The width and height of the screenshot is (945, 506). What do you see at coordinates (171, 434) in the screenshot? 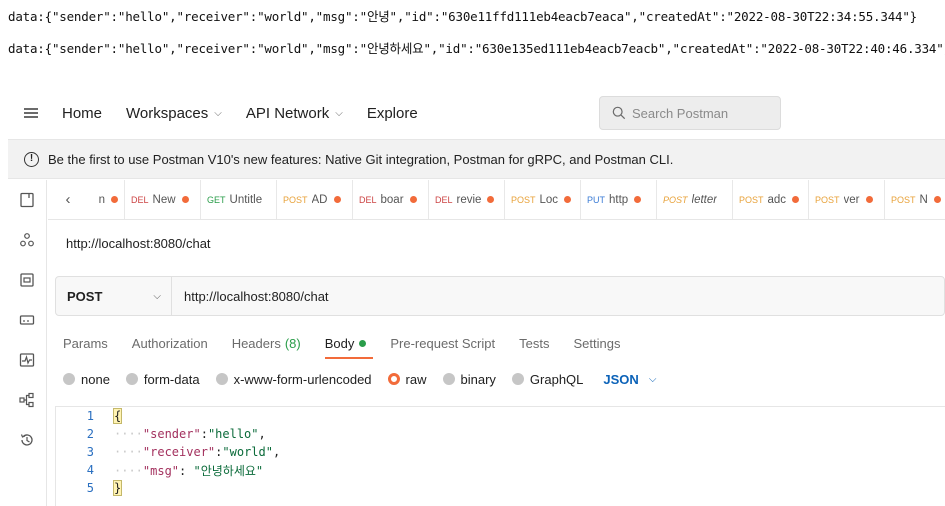
I see `json-key: "sender"` at bounding box center [171, 434].